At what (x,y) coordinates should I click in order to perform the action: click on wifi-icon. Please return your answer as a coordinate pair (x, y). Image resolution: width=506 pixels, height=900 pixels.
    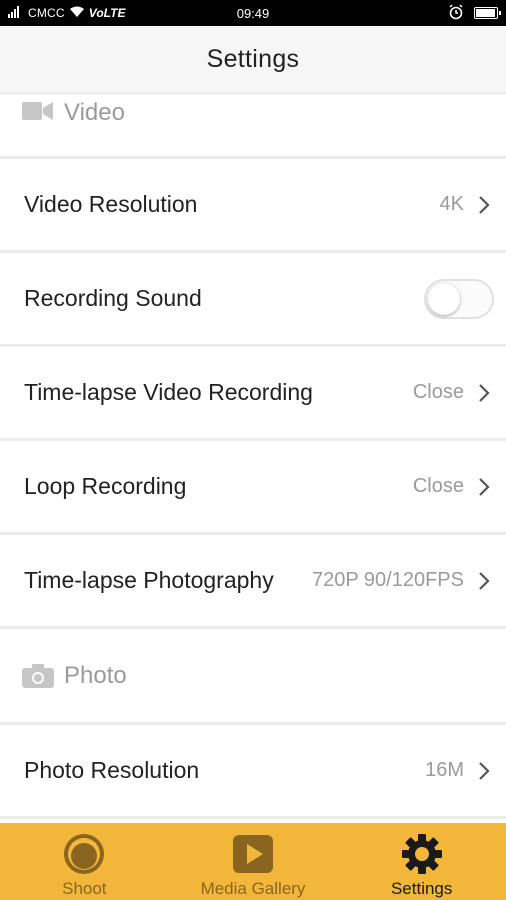
    Looking at the image, I should click on (77, 13).